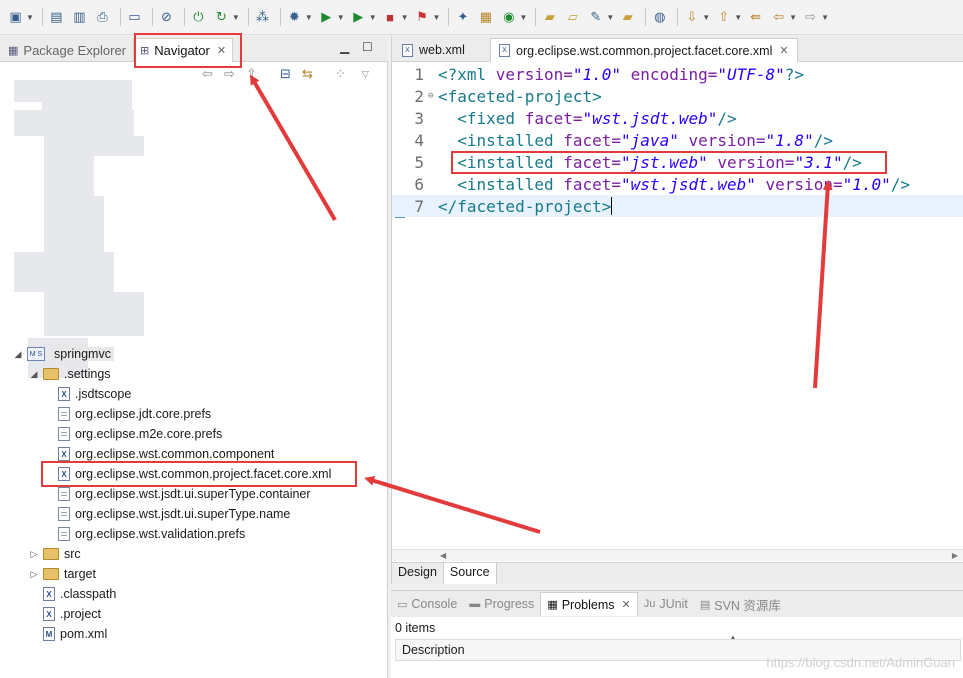 This screenshot has height=678, width=963. Describe the element at coordinates (340, 74) in the screenshot. I see `filter-icon: ⁘` at that location.